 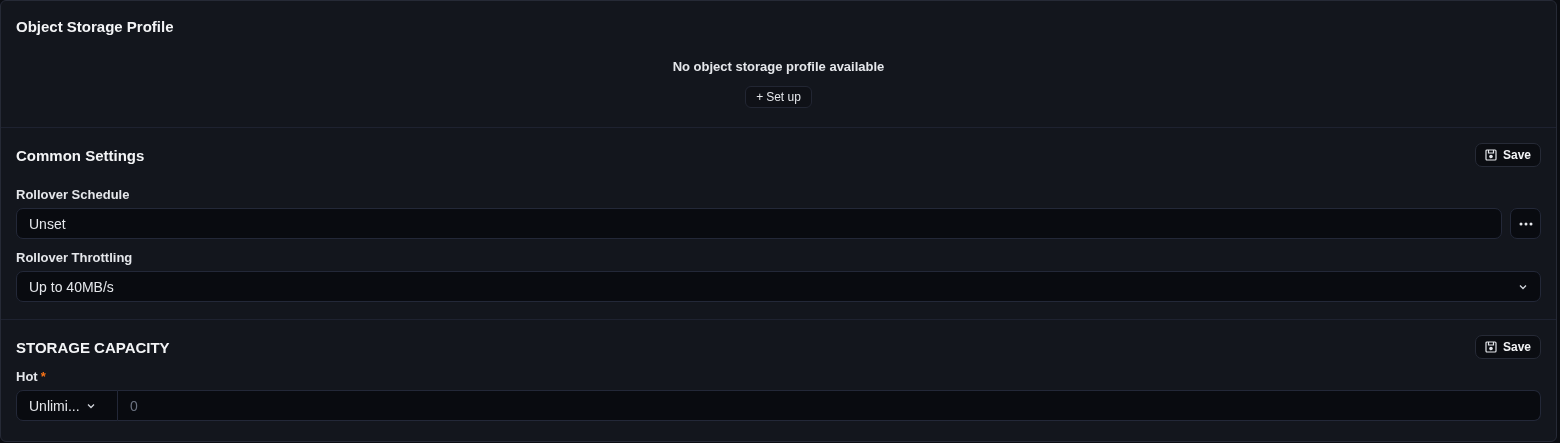 I want to click on field-label: Hot, so click(x=27, y=376).